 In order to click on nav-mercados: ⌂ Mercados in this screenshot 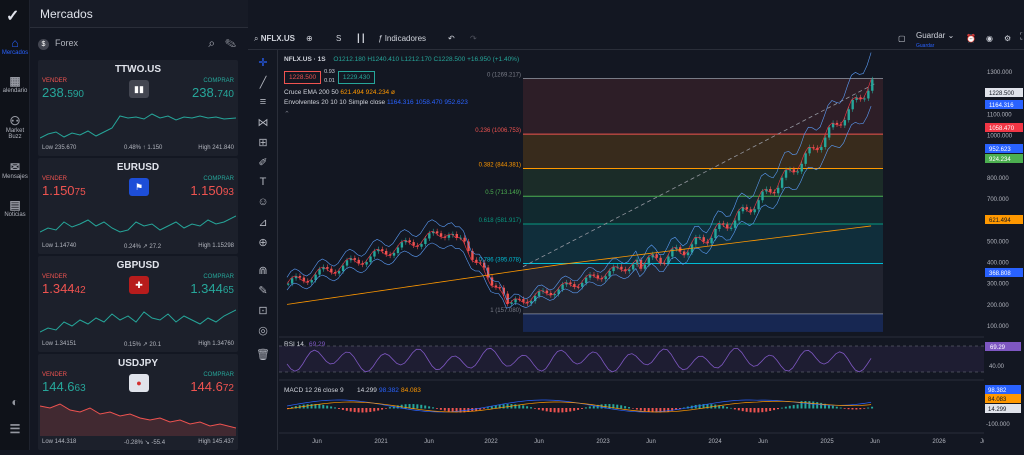, I will do `click(15, 46)`.